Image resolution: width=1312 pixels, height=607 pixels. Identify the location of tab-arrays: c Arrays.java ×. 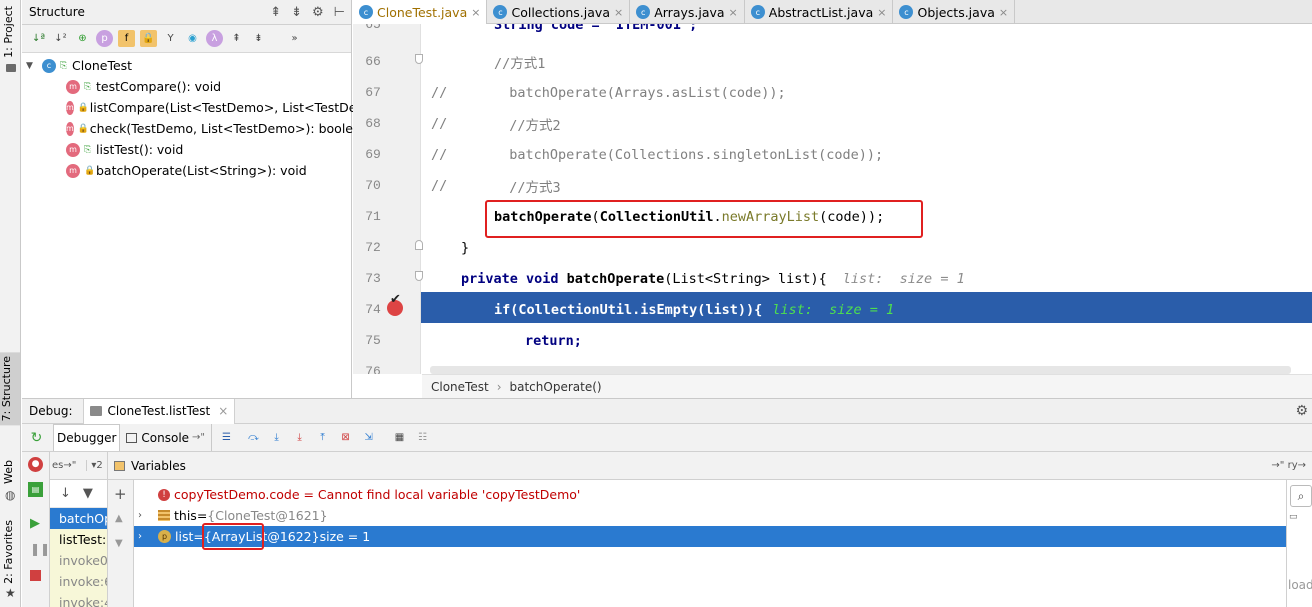
(687, 12).